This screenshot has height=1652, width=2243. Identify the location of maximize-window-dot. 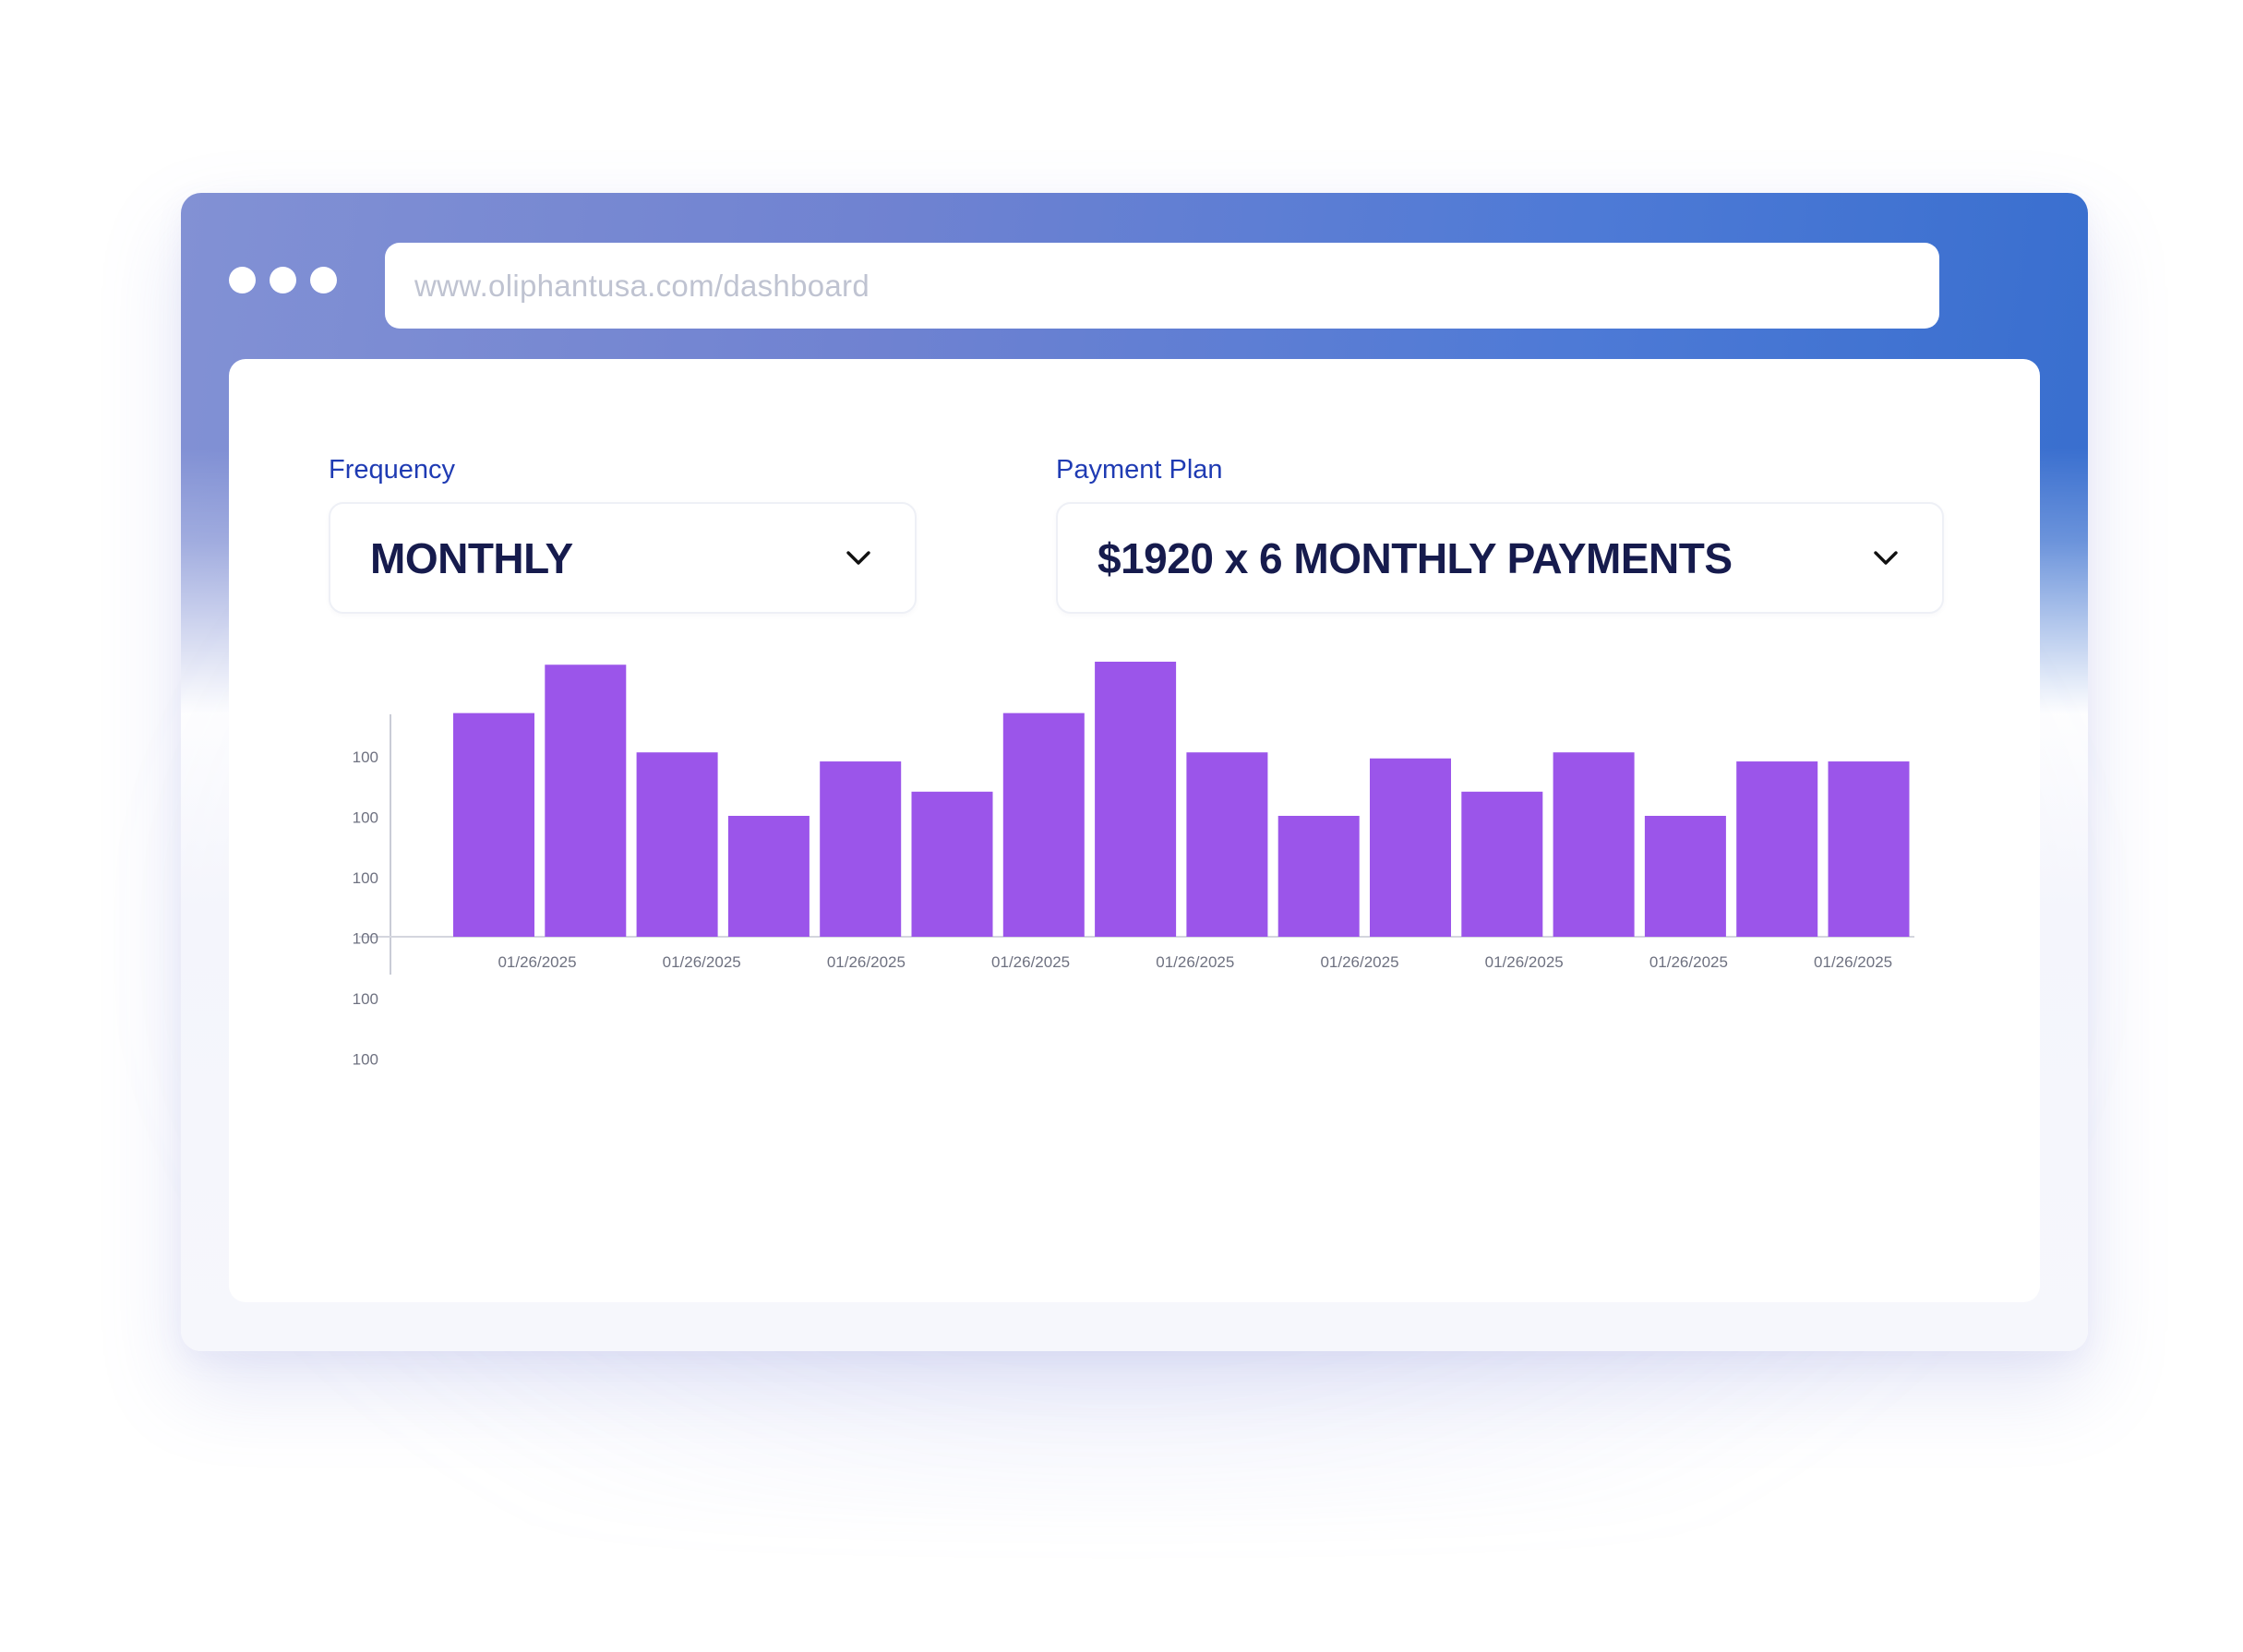
(323, 280).